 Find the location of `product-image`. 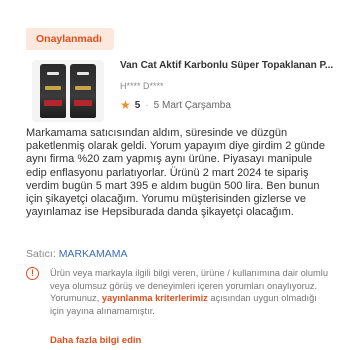

product-image is located at coordinates (68, 91).